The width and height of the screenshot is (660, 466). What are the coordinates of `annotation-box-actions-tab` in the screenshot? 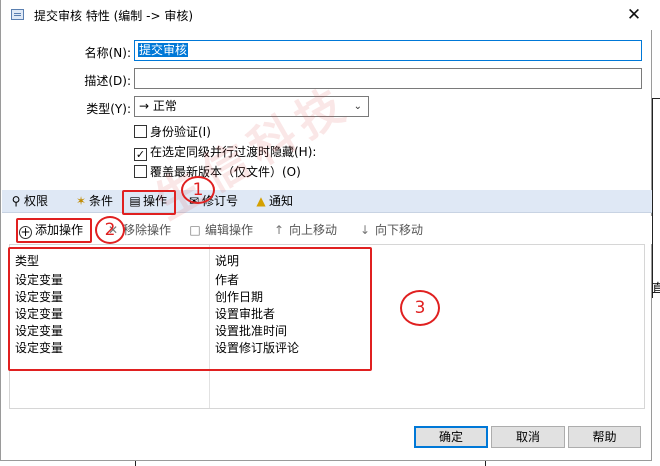 It's located at (149, 202).